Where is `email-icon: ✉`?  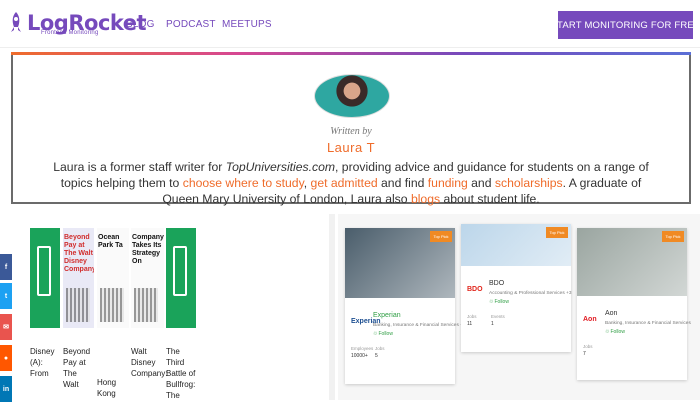 email-icon: ✉ is located at coordinates (6, 327).